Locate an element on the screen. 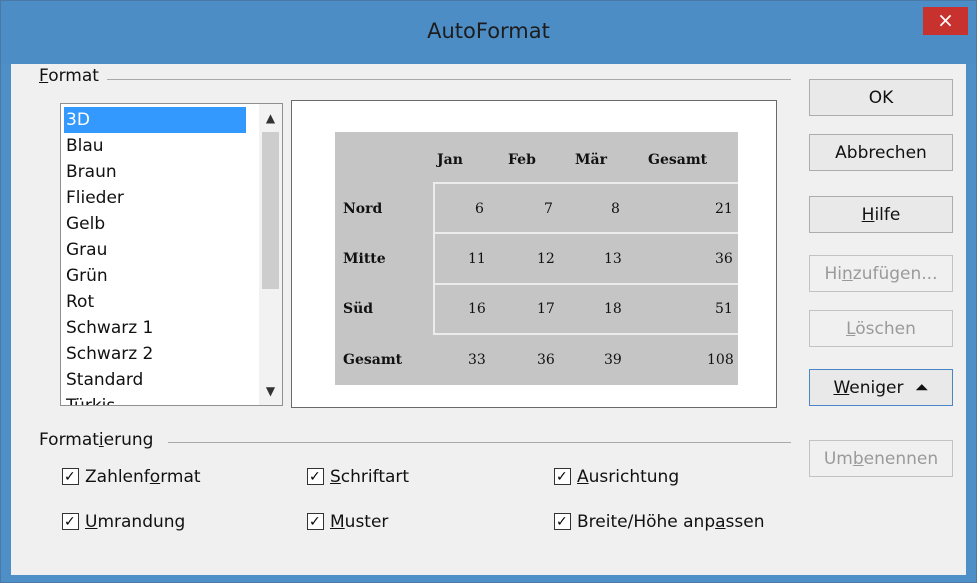 The width and height of the screenshot is (977, 583). borders-label: Umrandung is located at coordinates (135, 522).